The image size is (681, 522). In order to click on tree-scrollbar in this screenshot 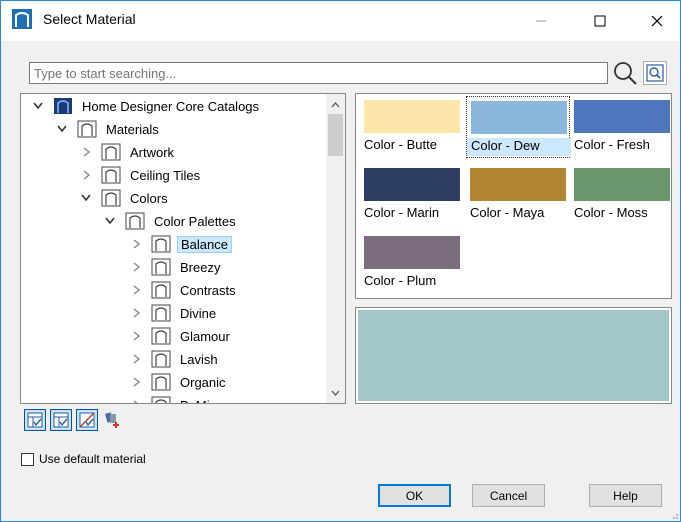, I will do `click(335, 248)`.